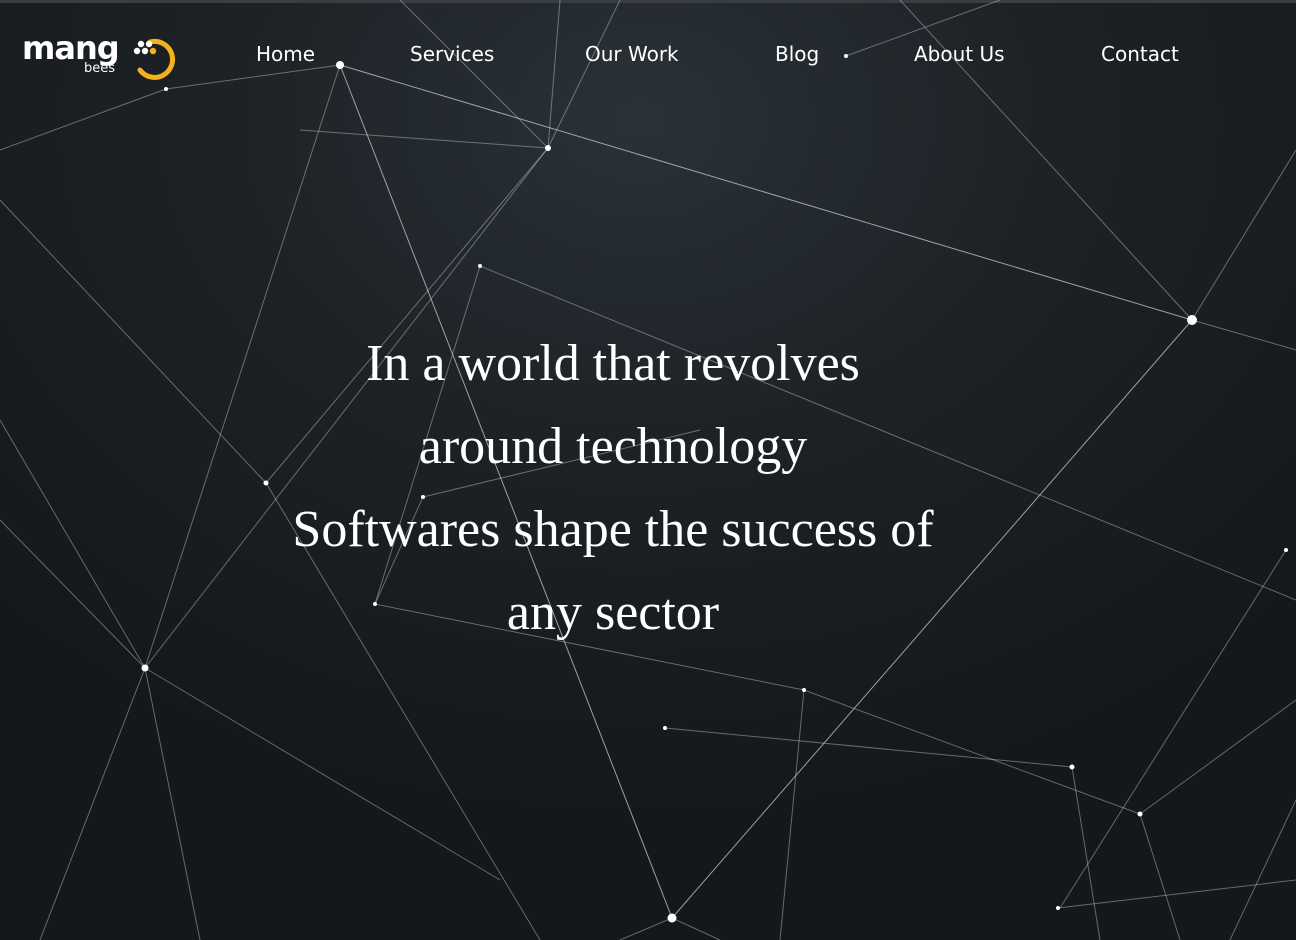  What do you see at coordinates (100, 68) in the screenshot?
I see `brand-sub: bees` at bounding box center [100, 68].